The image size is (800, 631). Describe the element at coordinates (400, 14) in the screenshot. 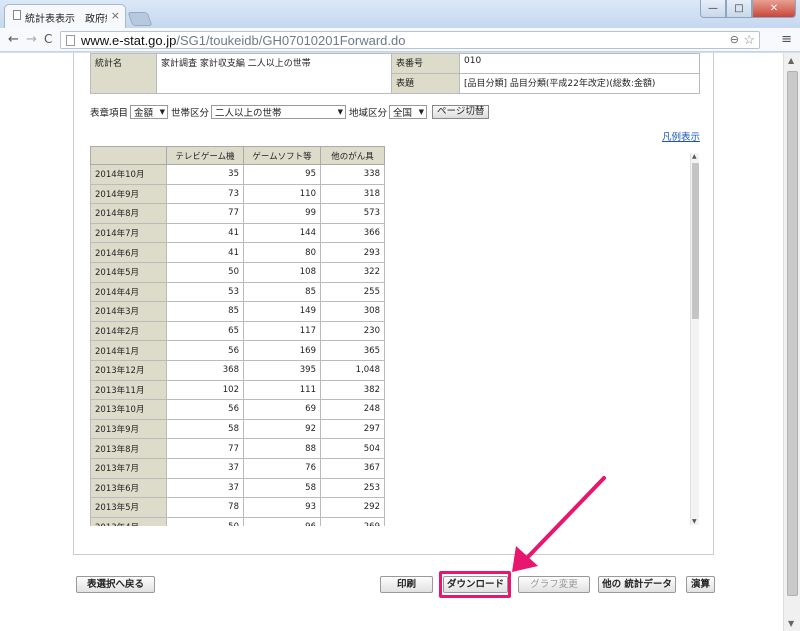

I see `title-bar: 統計表表示 政府統計の総 × — □ ✕` at that location.